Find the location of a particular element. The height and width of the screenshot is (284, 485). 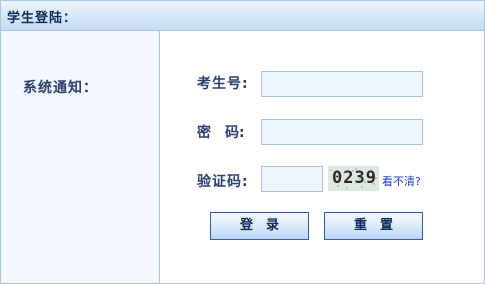

exam-no-input is located at coordinates (342, 84).